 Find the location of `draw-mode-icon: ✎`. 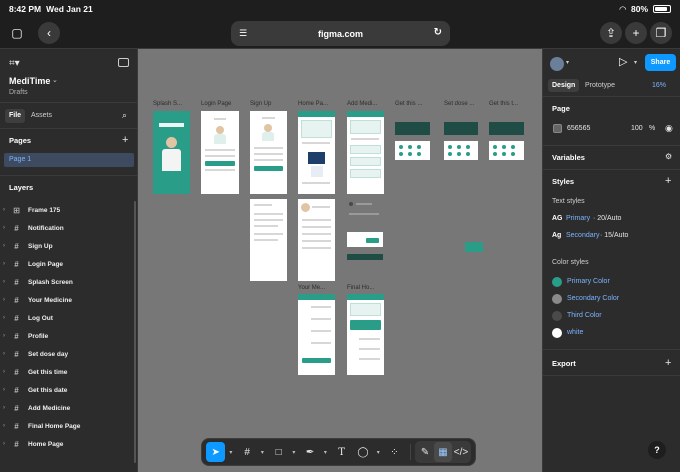

draw-mode-icon: ✎ is located at coordinates (425, 452).